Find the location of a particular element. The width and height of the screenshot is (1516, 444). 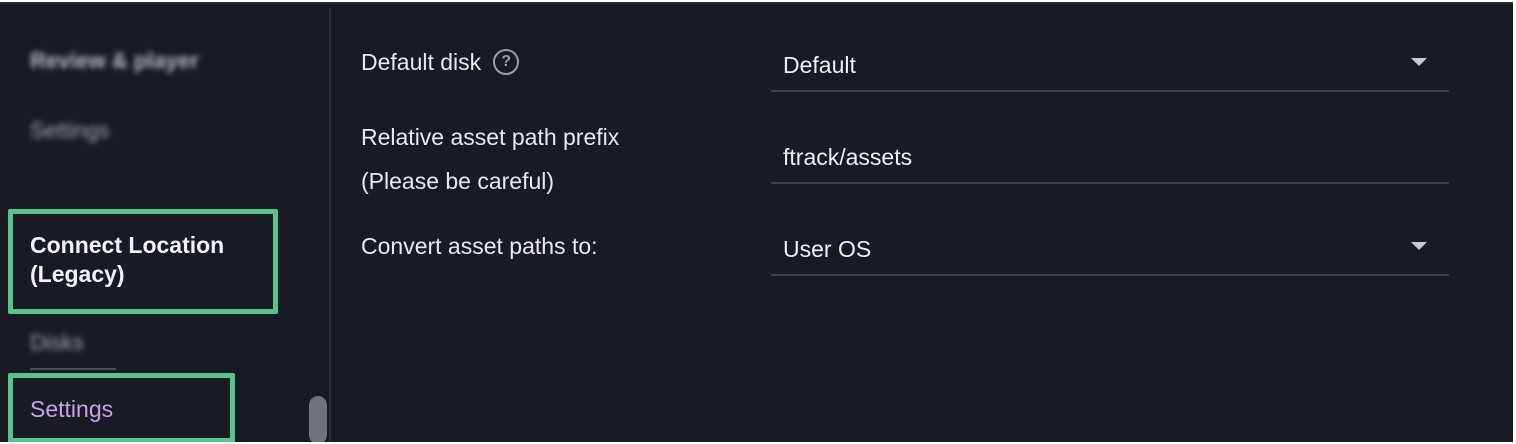

relative-prefix-label: Relative asset path prefix is located at coordinates (490, 137).